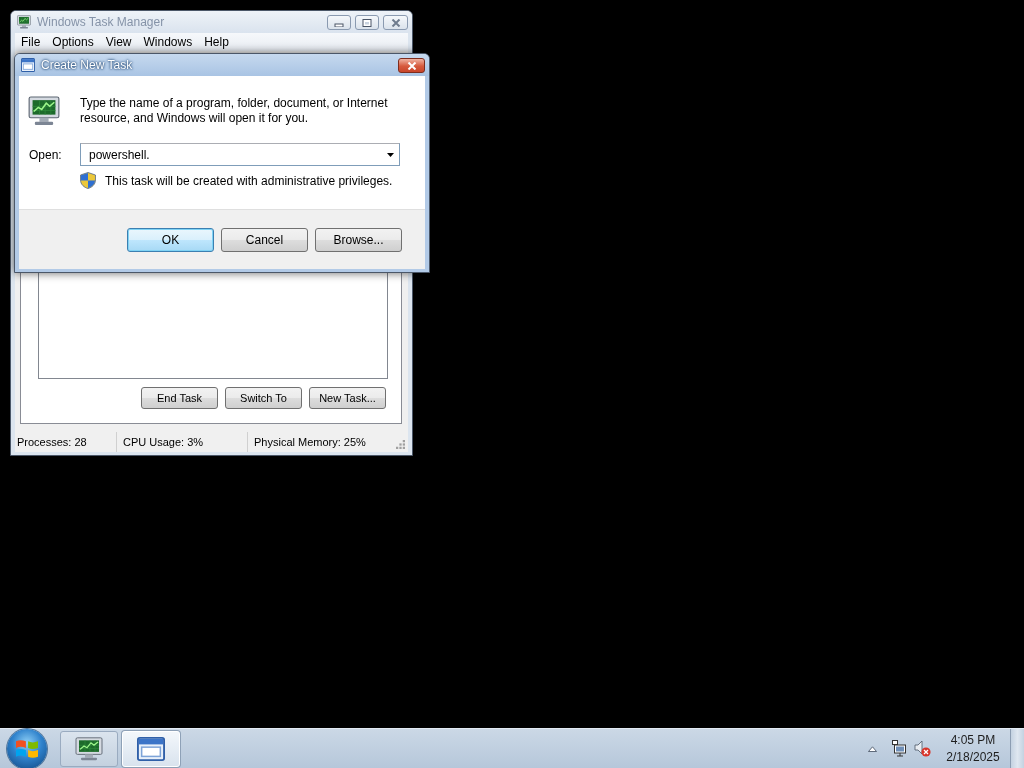  I want to click on maximize-icon, so click(367, 22).